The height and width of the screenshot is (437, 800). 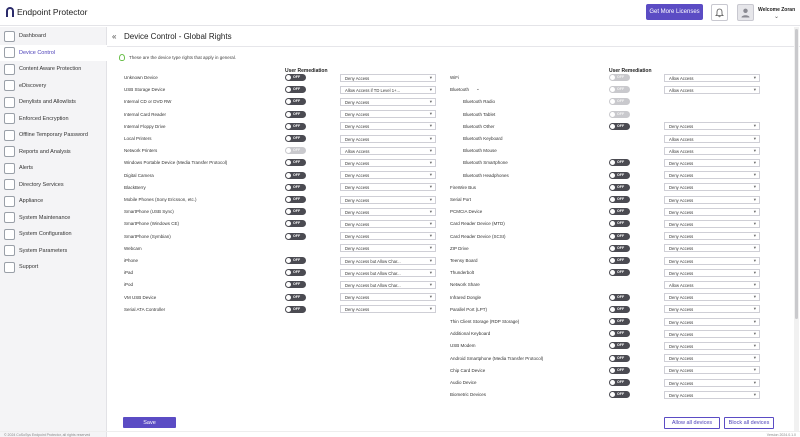 What do you see at coordinates (53, 119) in the screenshot?
I see `sidebar-item-enforced-encryption: Enforced Encryption` at bounding box center [53, 119].